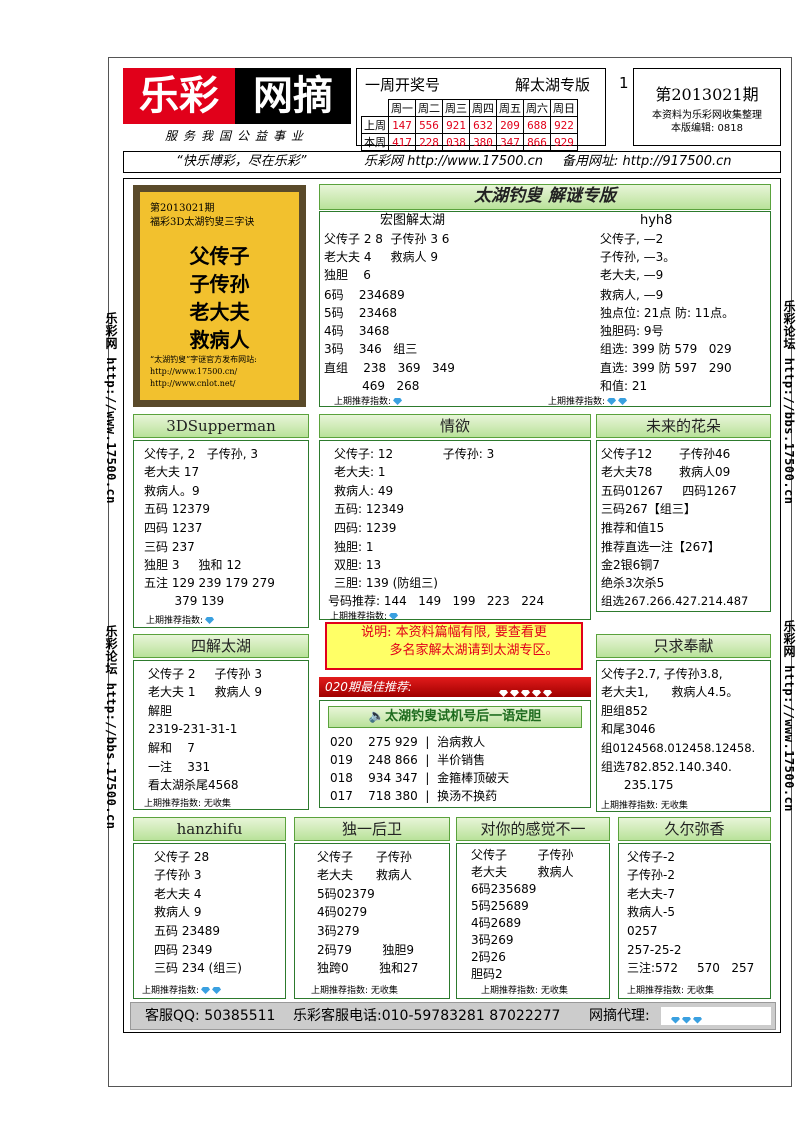 The height and width of the screenshot is (1135, 800). Describe the element at coordinates (375, 125) in the screenshot. I see `week-row-label: 上周` at that location.